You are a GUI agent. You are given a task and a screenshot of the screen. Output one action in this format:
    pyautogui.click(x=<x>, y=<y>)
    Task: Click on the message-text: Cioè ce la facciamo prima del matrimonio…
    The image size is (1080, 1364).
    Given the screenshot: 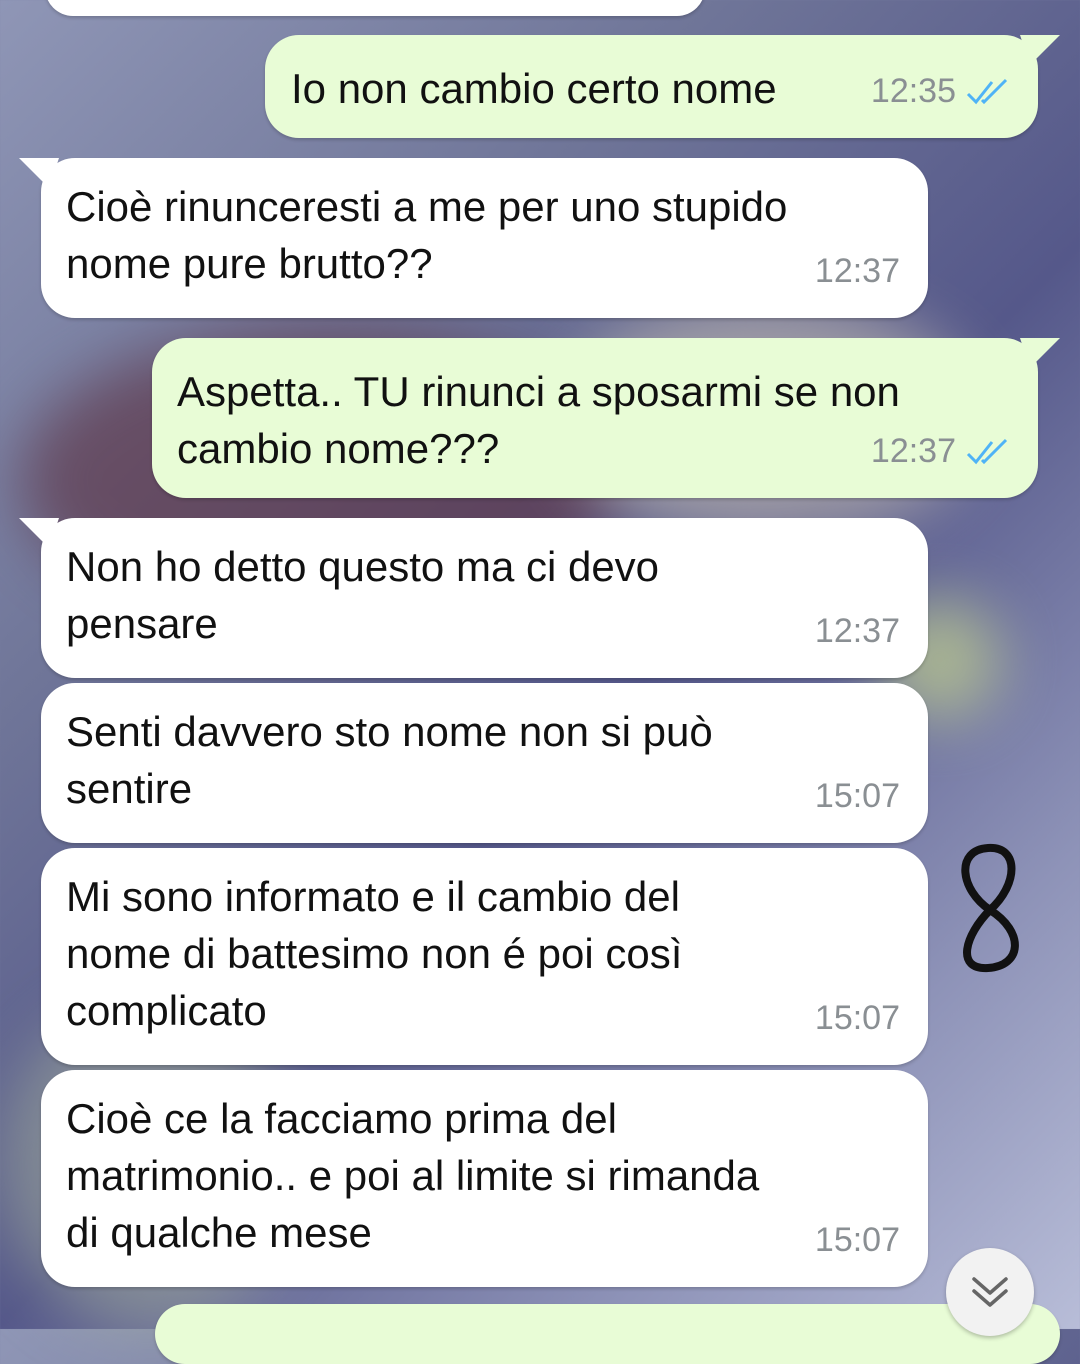 What is the action you would take?
    pyautogui.click(x=413, y=1175)
    